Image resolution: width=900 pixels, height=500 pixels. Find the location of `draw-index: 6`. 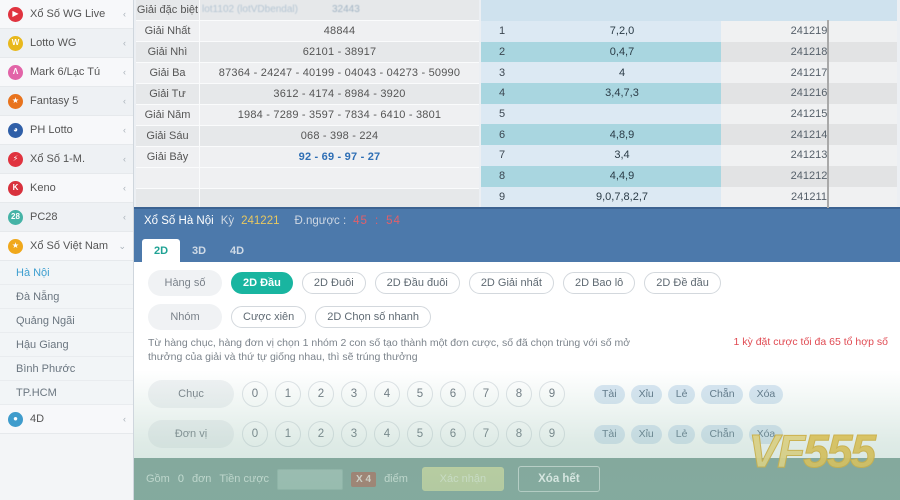

draw-index: 6 is located at coordinates (502, 135).